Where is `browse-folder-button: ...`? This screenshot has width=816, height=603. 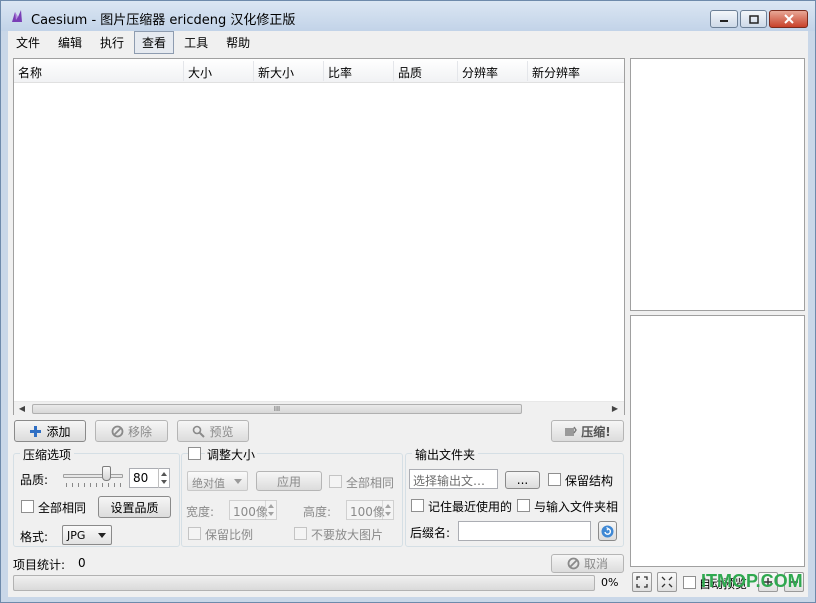
browse-folder-button: ... is located at coordinates (522, 480).